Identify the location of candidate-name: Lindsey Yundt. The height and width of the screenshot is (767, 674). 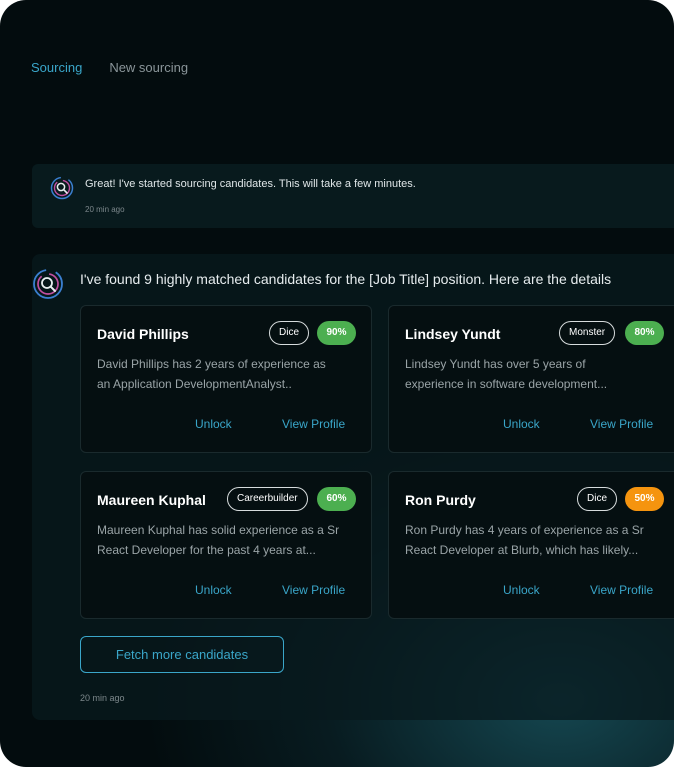
(453, 334).